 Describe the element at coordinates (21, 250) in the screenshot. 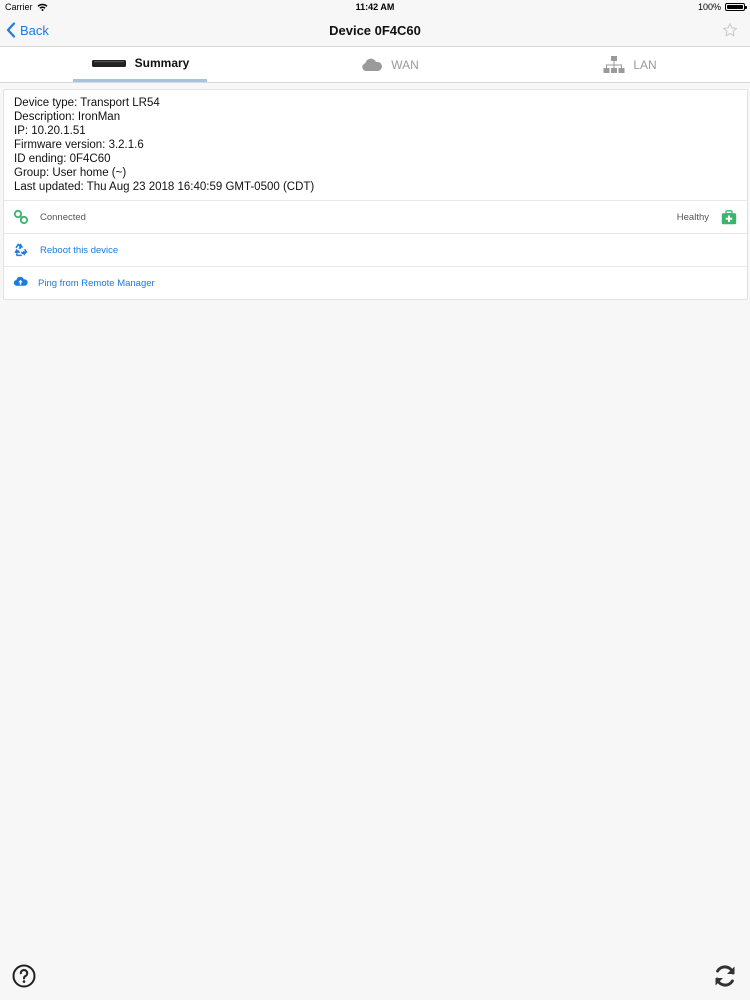

I see `recycle-icon` at that location.